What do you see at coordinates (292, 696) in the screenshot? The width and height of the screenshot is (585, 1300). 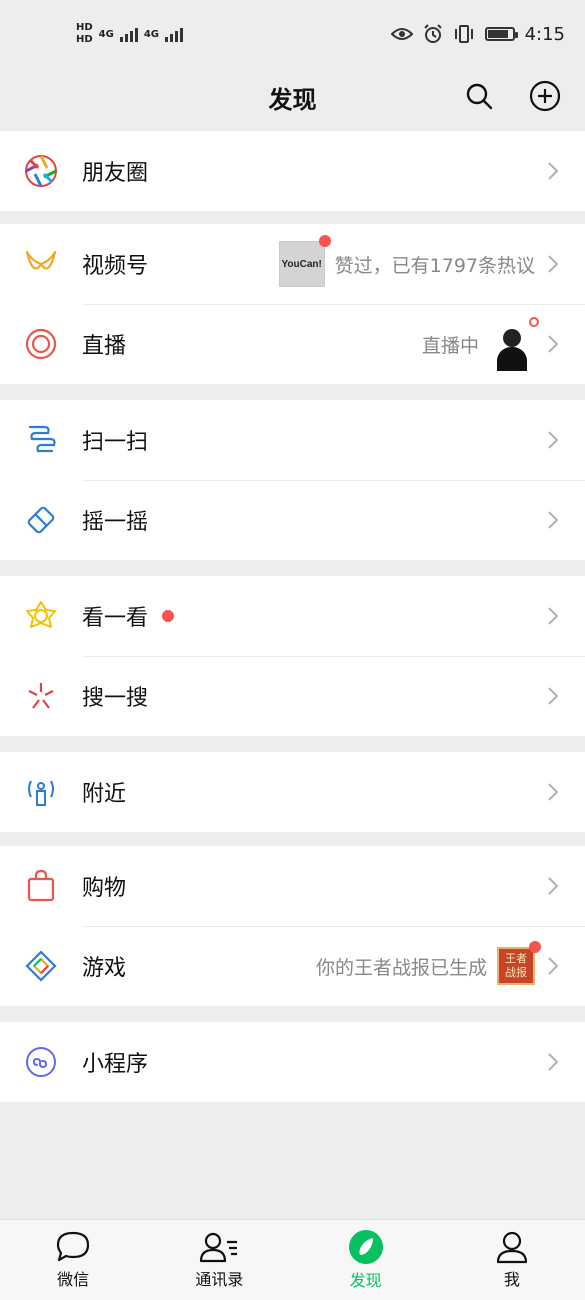 I see `search-row: 搜一搜` at bounding box center [292, 696].